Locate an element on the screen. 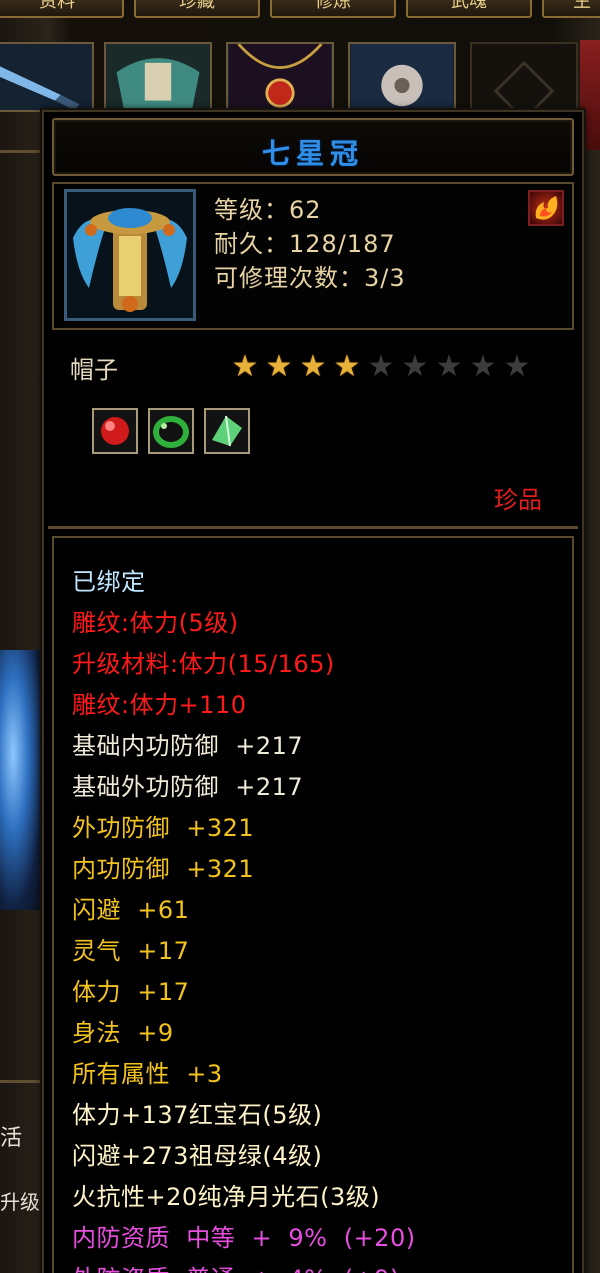  crown-helmet-icon is located at coordinates (130, 255).